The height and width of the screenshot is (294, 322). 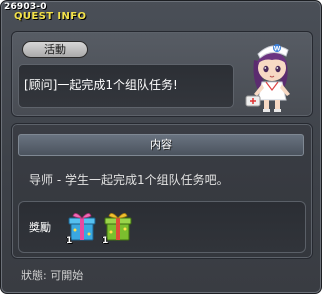 I want to click on activity-text: [顾问]一起完成1个组队任务!, so click(x=101, y=85).